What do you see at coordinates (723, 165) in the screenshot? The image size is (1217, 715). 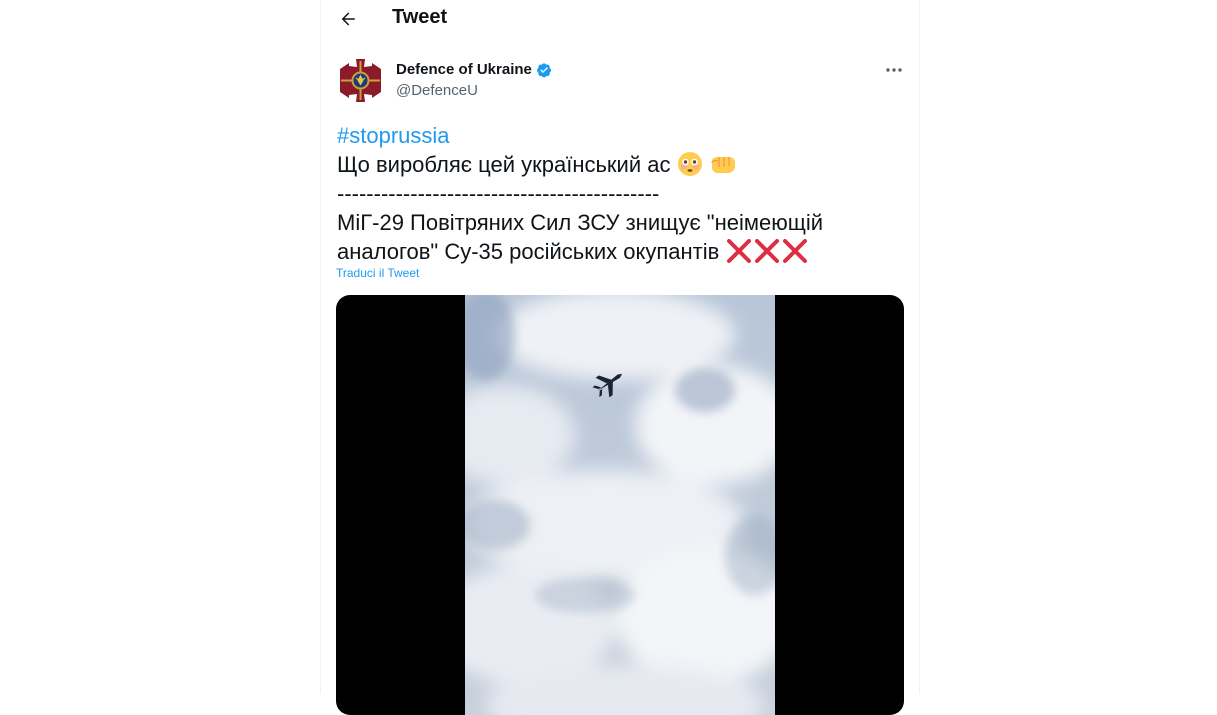 I see `fist-emoji` at bounding box center [723, 165].